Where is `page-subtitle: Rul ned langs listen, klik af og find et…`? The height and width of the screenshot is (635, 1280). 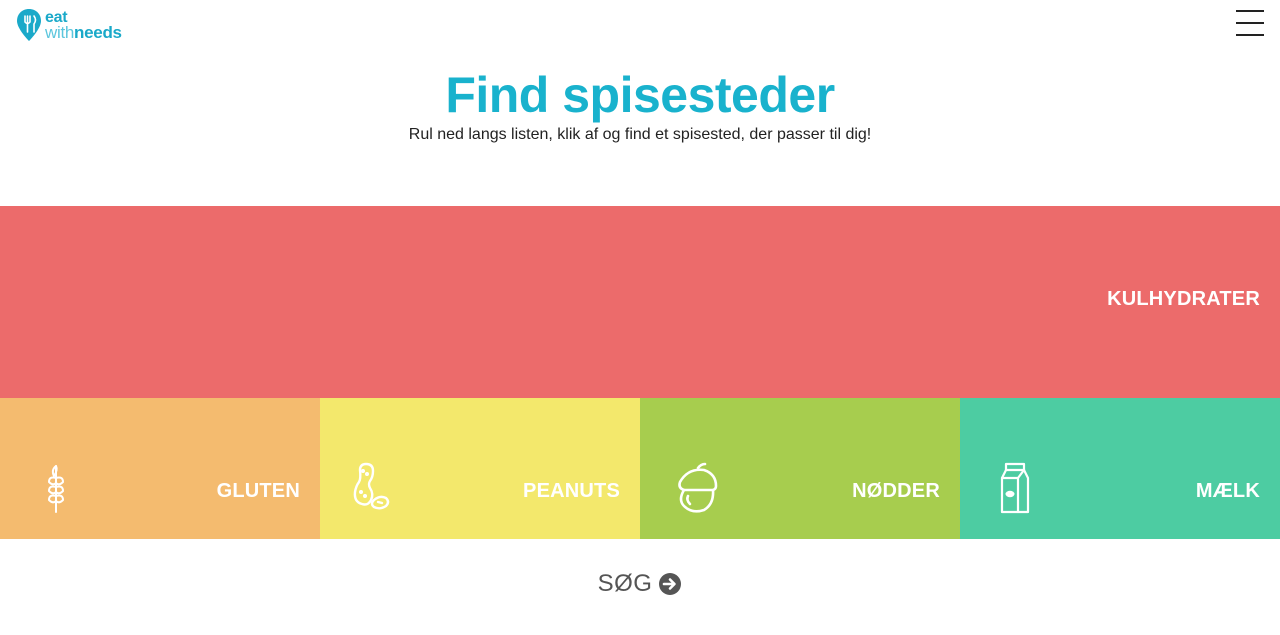 page-subtitle: Rul ned langs listen, klik af og find et… is located at coordinates (640, 134).